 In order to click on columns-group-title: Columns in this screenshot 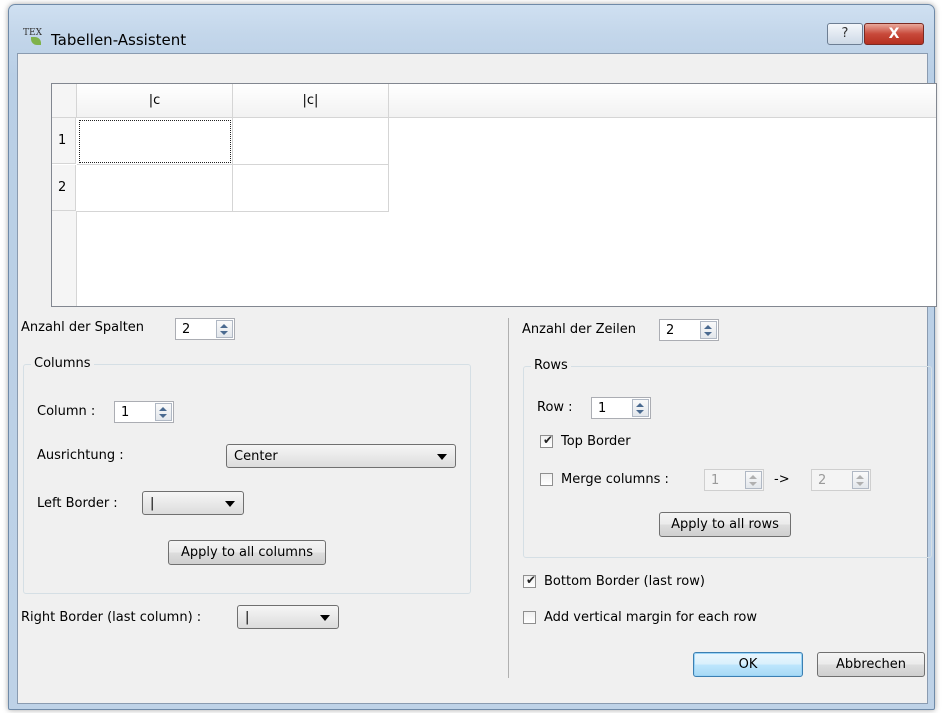, I will do `click(62, 363)`.